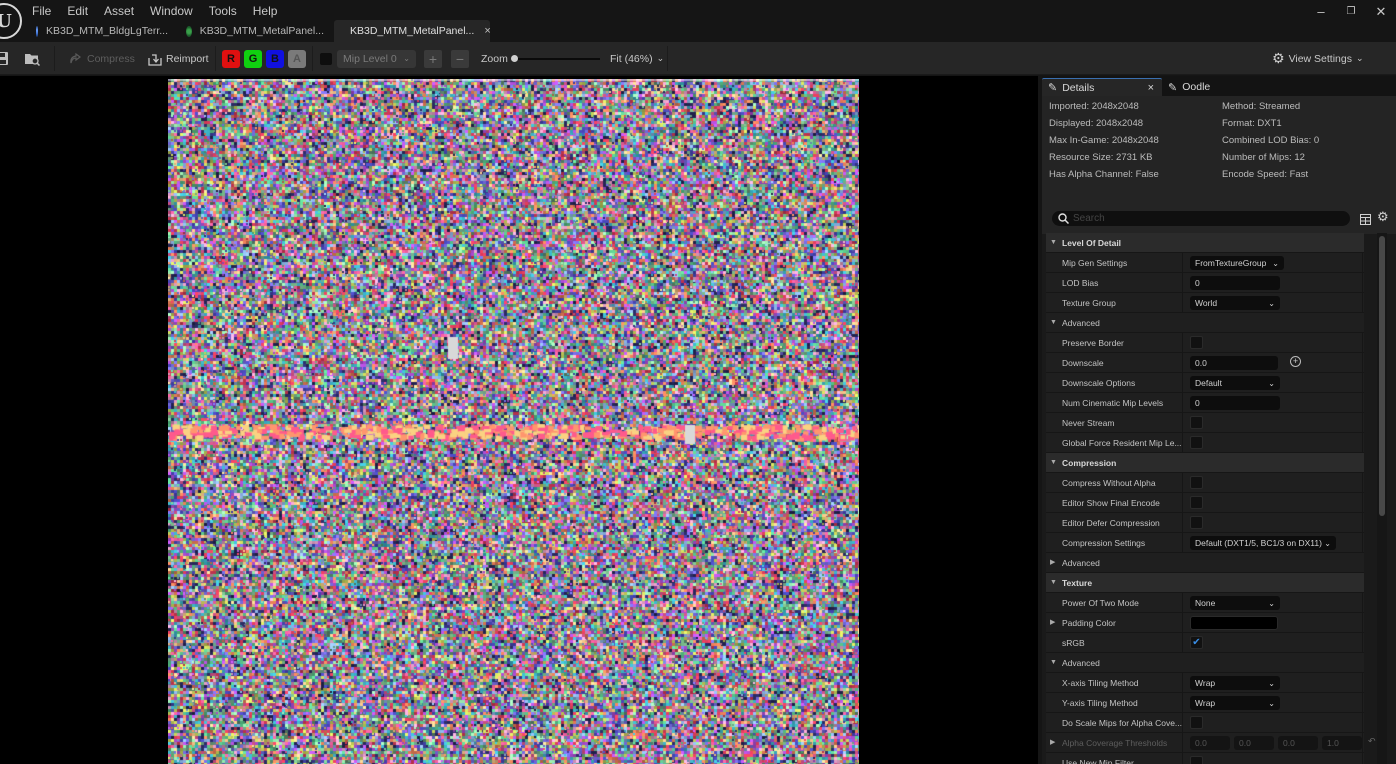  Describe the element at coordinates (1365, 218) in the screenshot. I see `property-matrix-button` at that location.